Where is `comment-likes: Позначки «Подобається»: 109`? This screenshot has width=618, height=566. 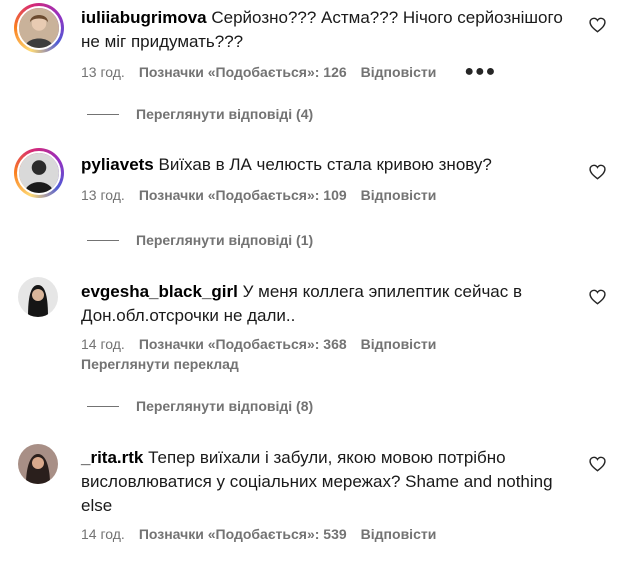
comment-likes: Позначки «Подобається»: 109 is located at coordinates (243, 195).